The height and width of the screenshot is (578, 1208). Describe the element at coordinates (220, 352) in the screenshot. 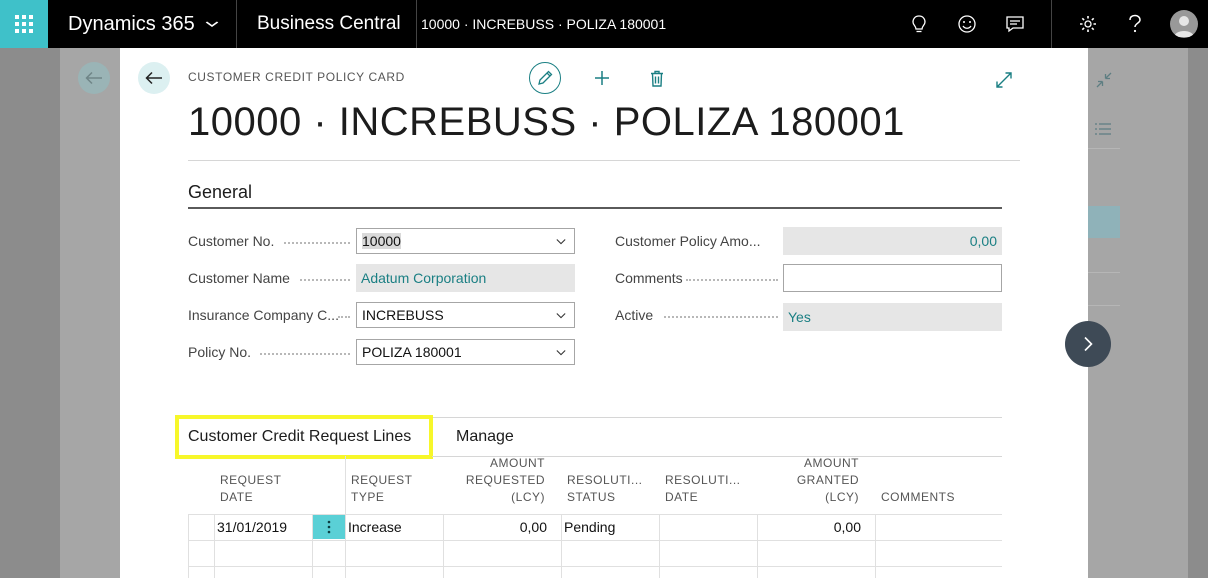

I see `policy-no-label: Policy No.` at that location.